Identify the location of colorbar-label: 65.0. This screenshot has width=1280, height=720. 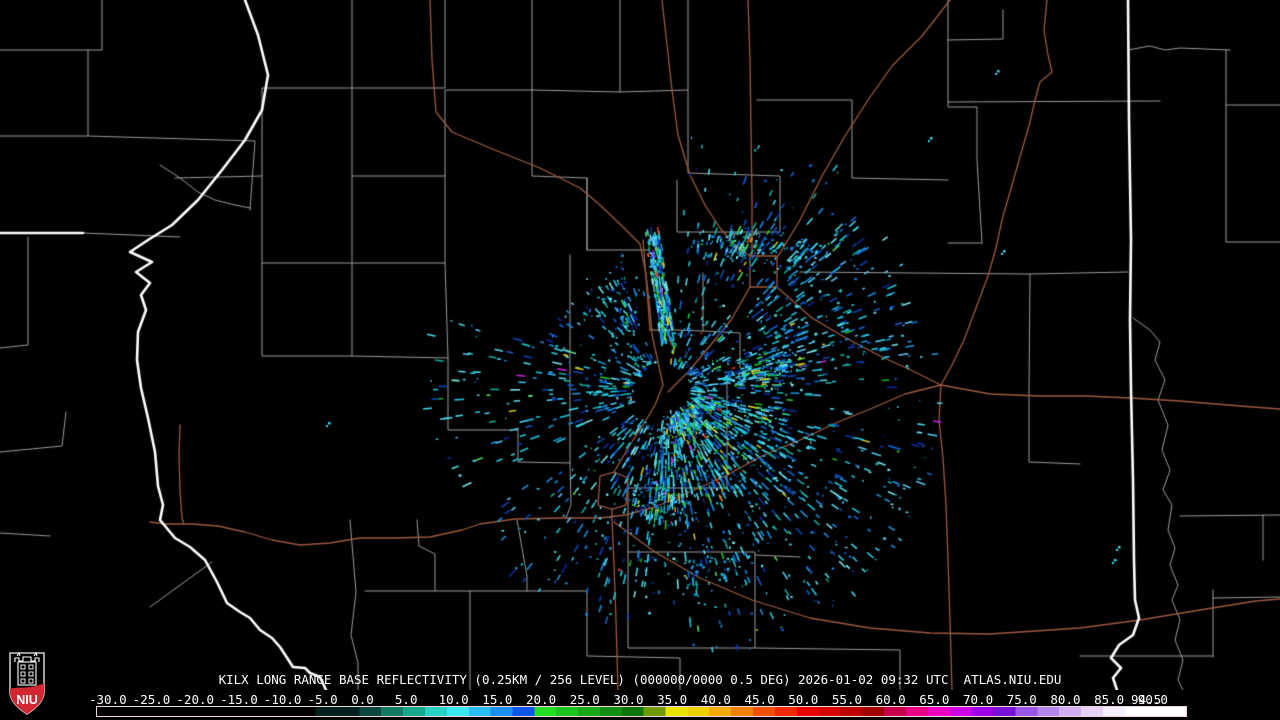
(934, 699).